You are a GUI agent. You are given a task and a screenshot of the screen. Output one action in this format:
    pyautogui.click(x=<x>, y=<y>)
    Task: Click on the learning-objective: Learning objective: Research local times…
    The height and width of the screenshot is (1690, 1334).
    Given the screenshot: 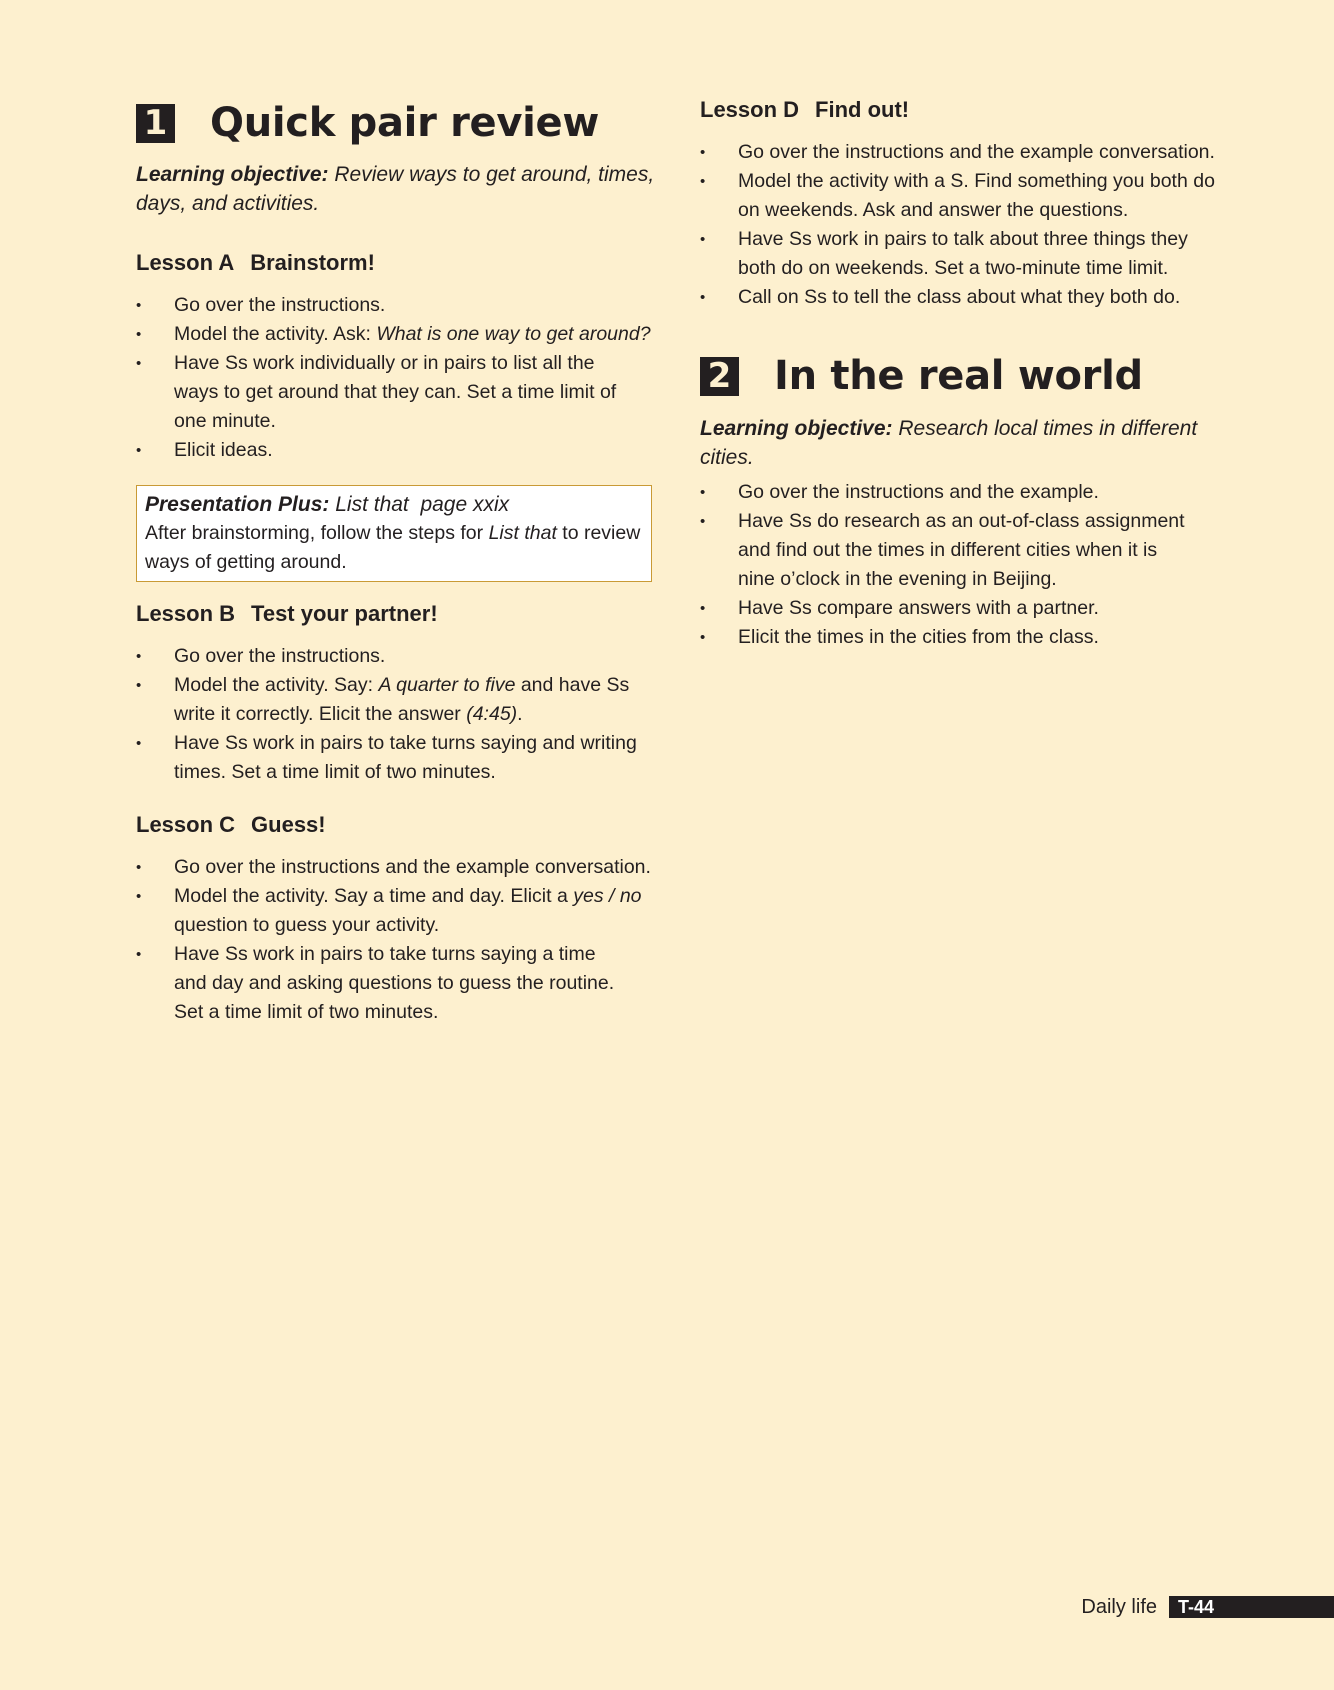 What is the action you would take?
    pyautogui.click(x=950, y=443)
    